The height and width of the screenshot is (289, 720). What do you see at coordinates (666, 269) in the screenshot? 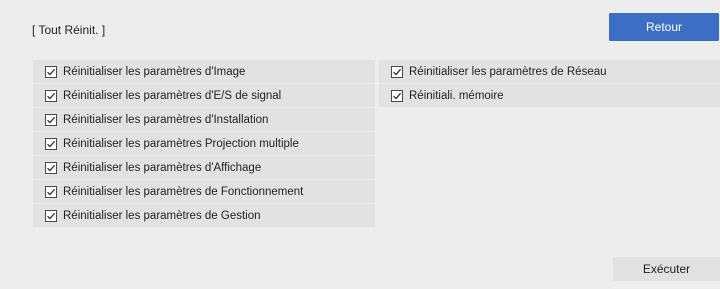
I see `execute-button: Exécuter` at bounding box center [666, 269].